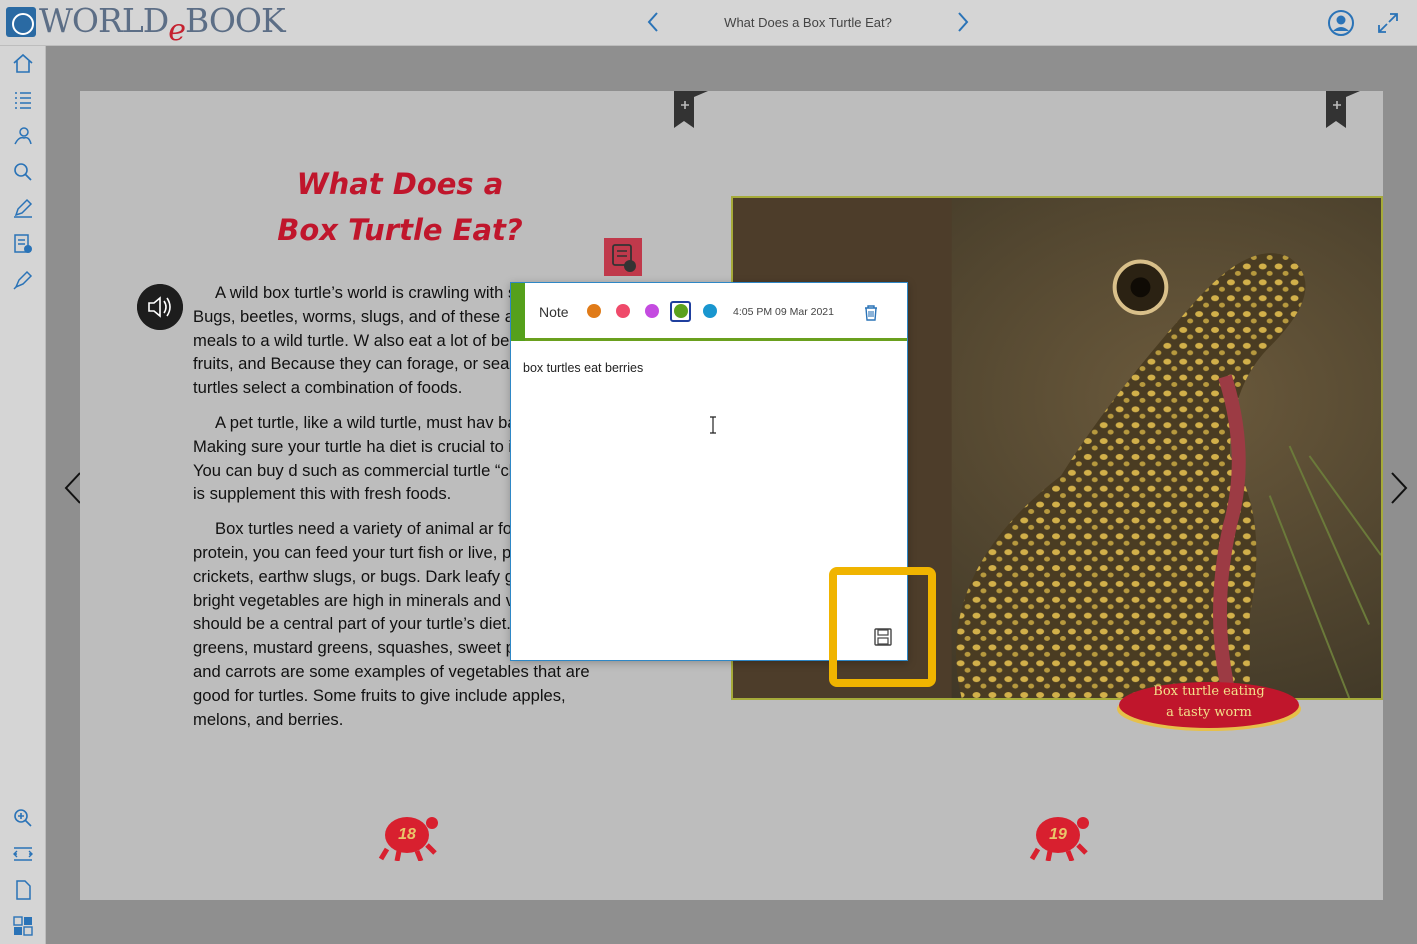 This screenshot has width=1417, height=944. I want to click on color-green-option, so click(681, 311).